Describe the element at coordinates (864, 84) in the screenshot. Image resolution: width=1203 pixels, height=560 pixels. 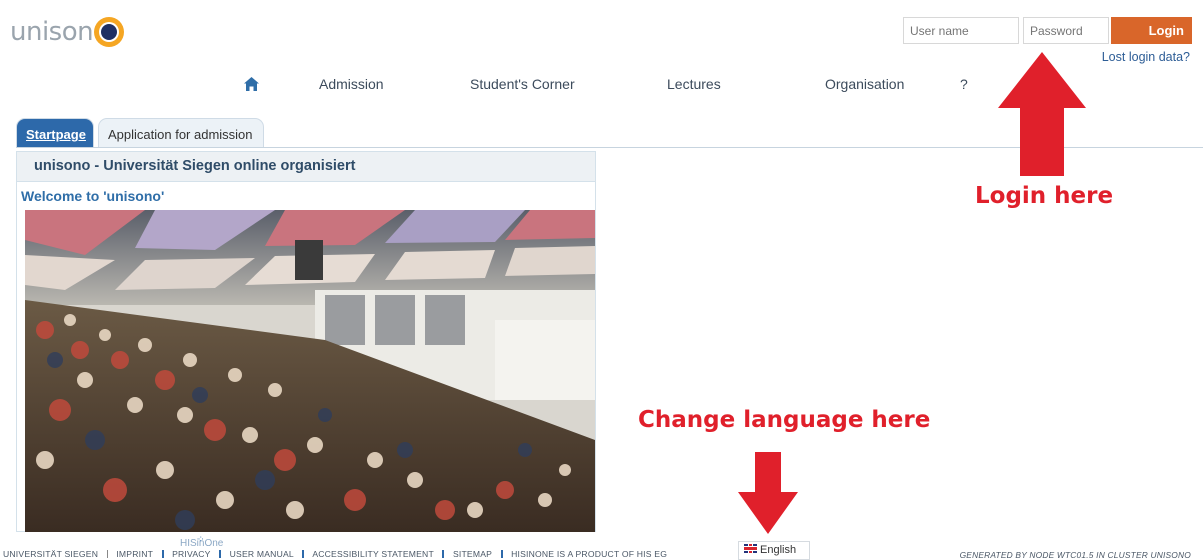
I see `nav-organisation: Organisation` at that location.